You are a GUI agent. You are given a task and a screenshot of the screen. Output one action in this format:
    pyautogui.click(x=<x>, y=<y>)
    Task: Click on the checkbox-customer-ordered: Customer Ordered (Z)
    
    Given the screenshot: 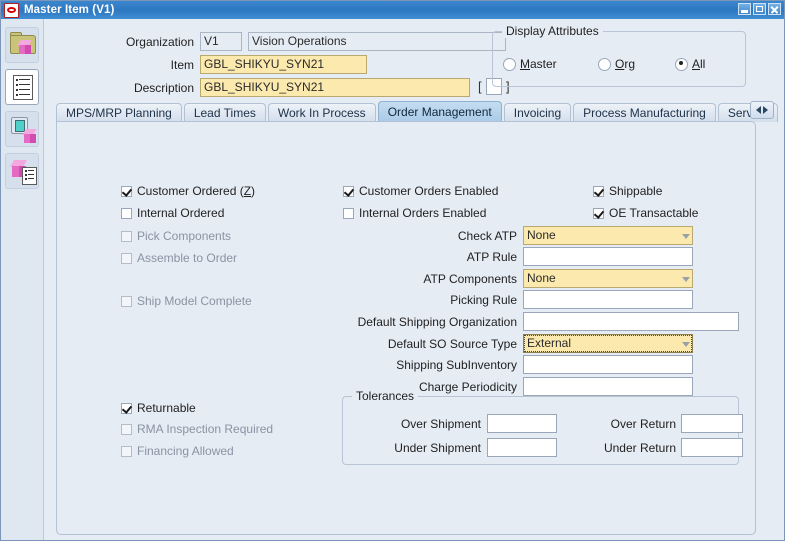 What is the action you would take?
    pyautogui.click(x=188, y=191)
    